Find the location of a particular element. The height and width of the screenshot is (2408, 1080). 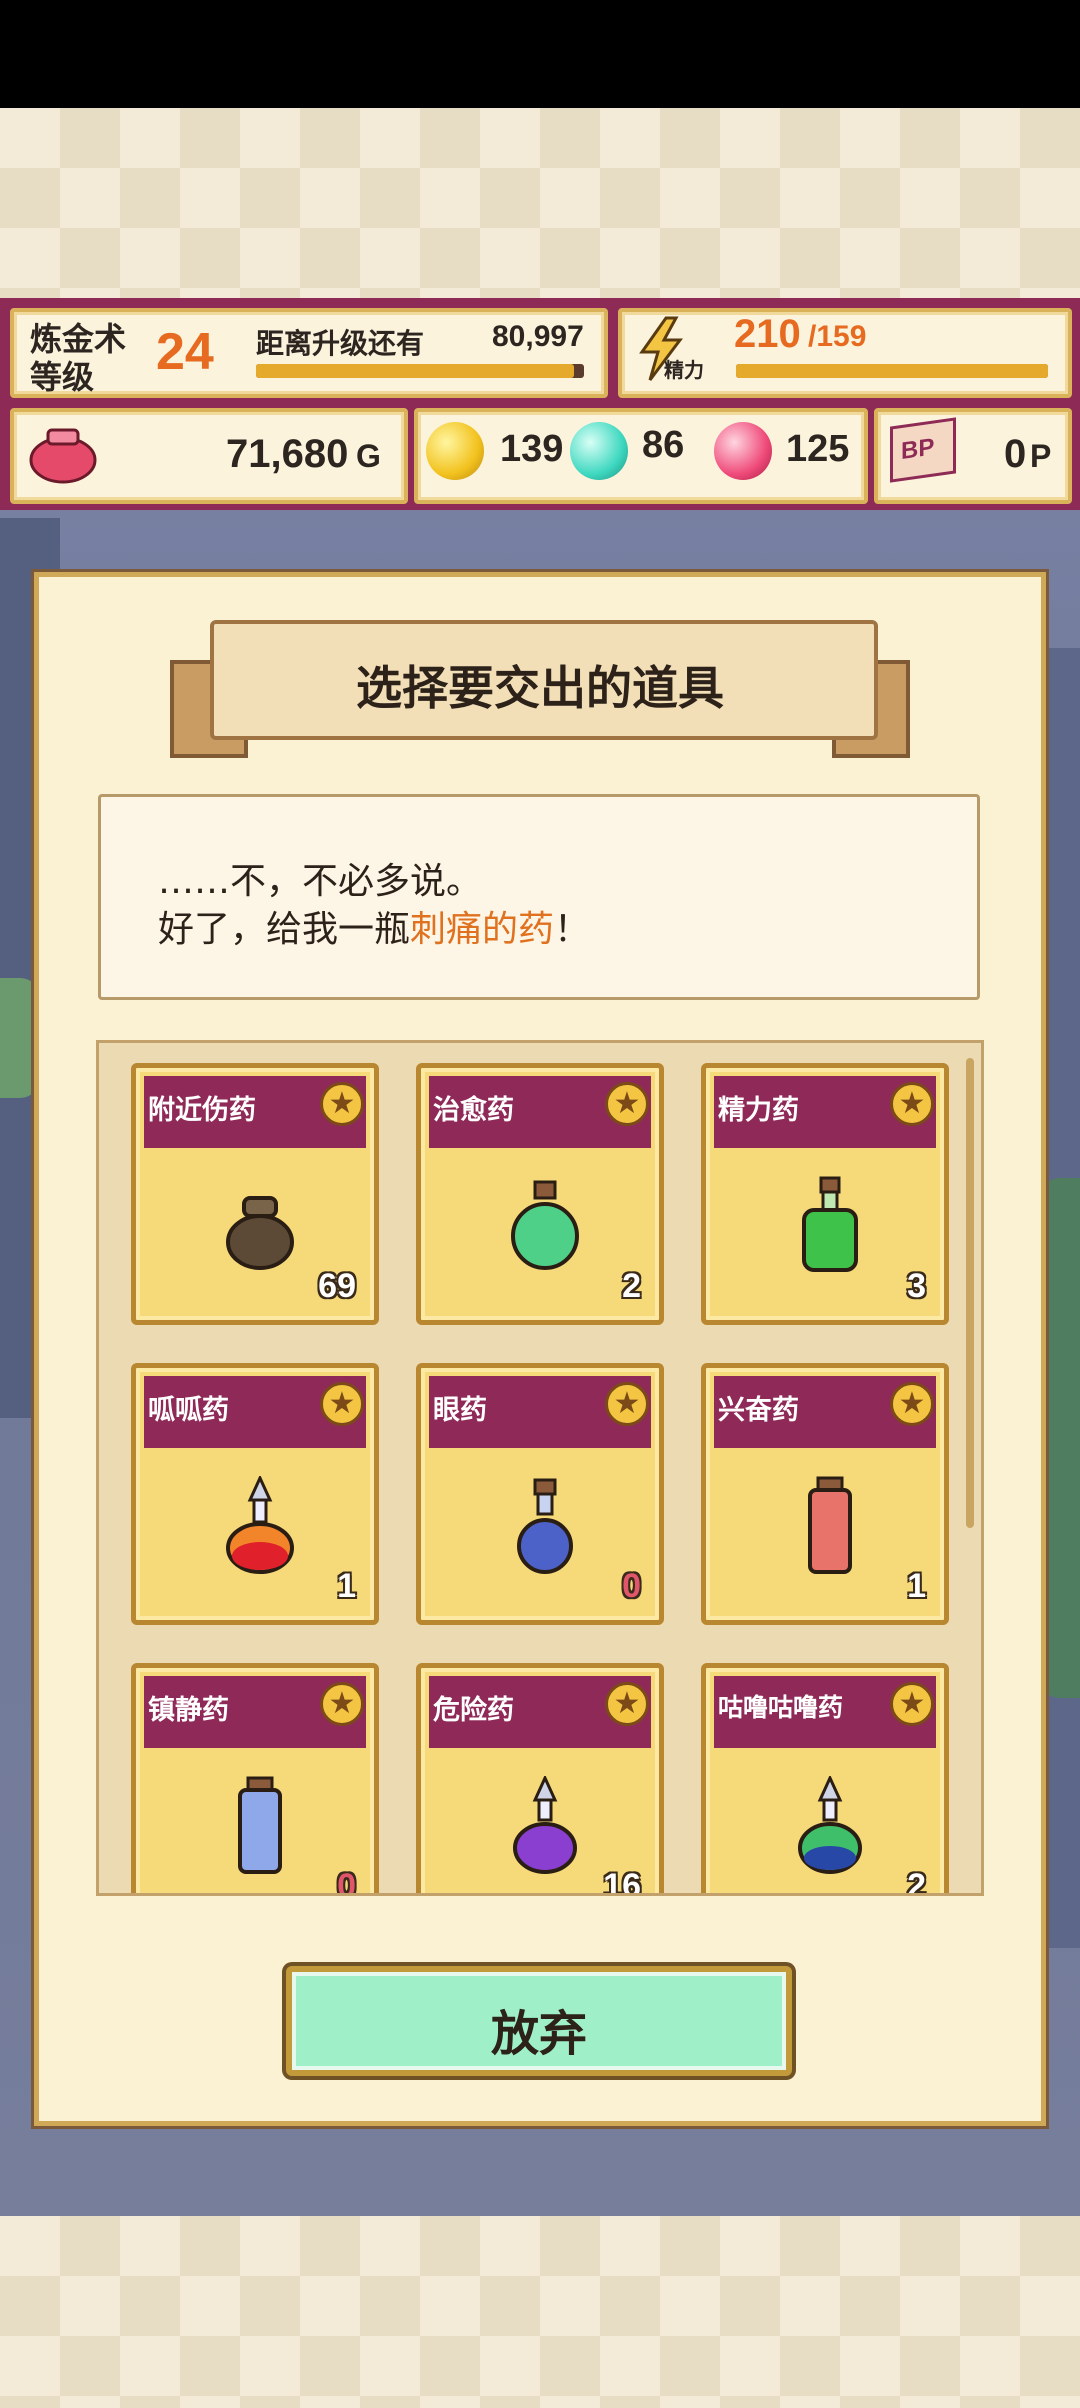

energy-current: 210 is located at coordinates (767, 334).